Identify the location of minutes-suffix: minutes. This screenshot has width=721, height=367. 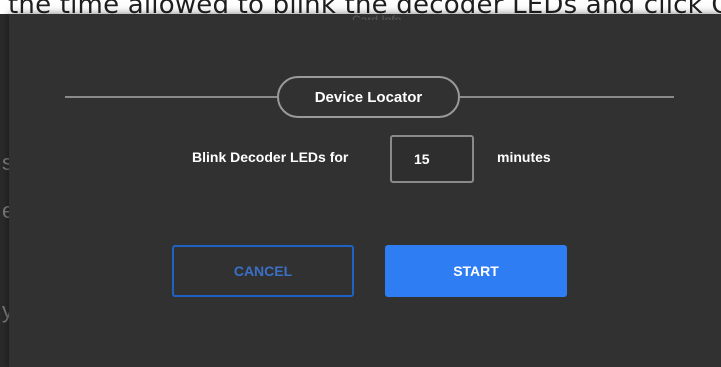
(524, 157).